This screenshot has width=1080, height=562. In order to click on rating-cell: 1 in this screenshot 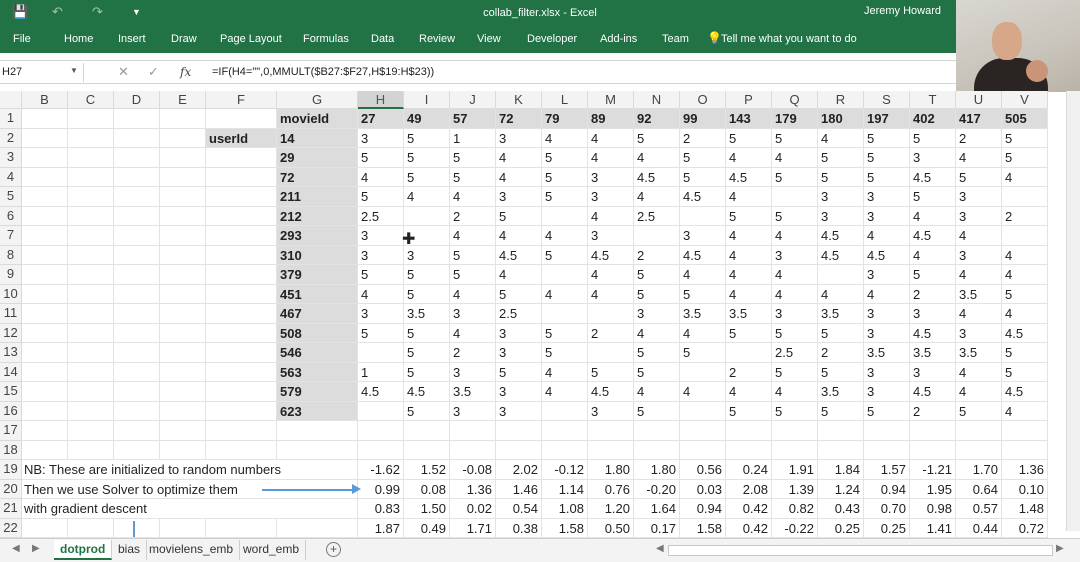, I will do `click(473, 138)`.